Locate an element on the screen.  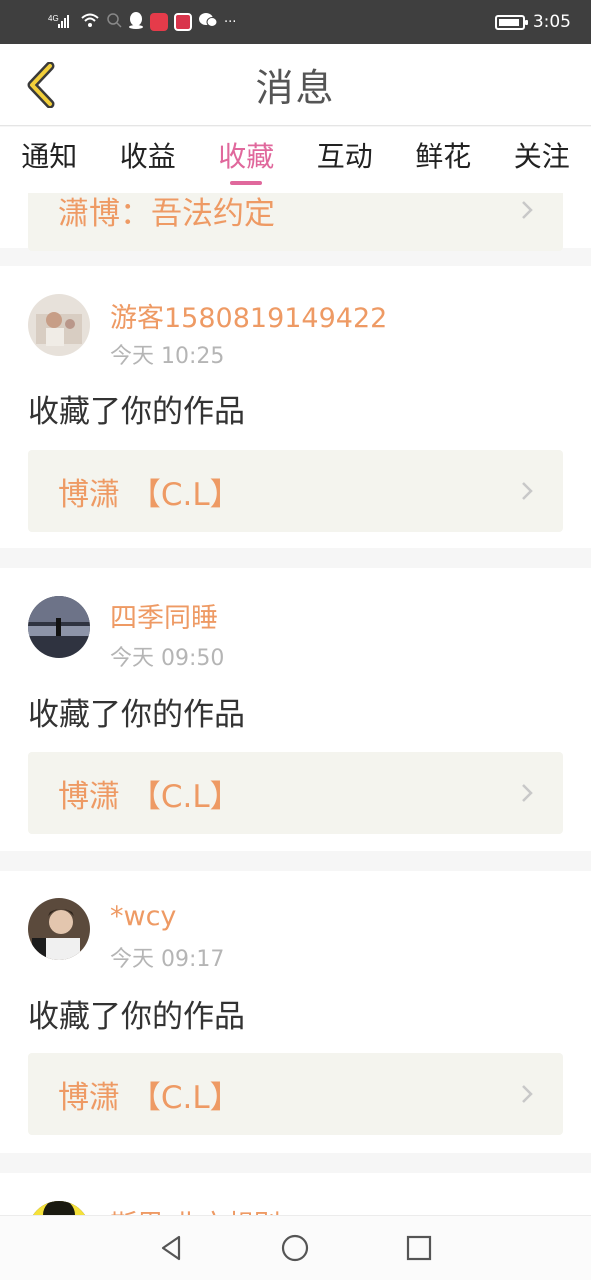
timestamp: 今天 09:50 is located at coordinates (167, 658).